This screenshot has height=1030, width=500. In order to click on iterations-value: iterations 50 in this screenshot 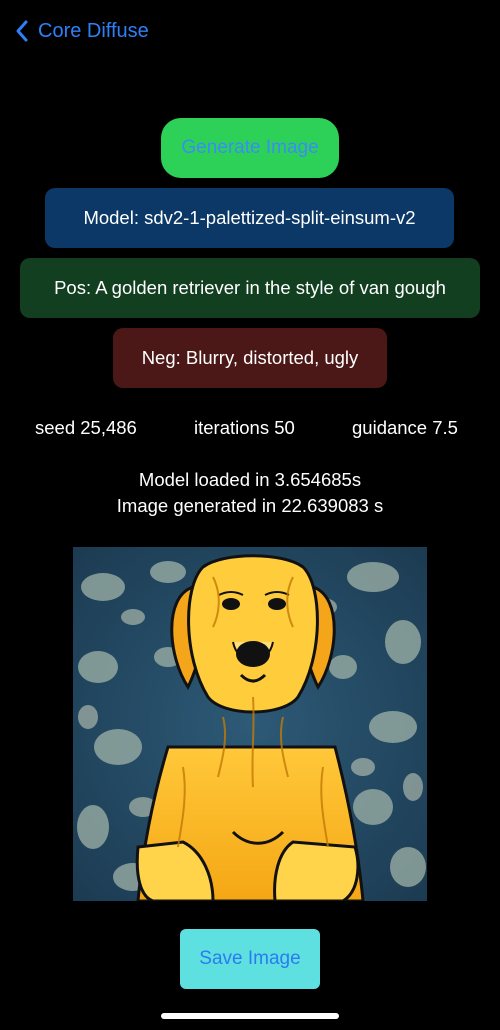, I will do `click(244, 427)`.